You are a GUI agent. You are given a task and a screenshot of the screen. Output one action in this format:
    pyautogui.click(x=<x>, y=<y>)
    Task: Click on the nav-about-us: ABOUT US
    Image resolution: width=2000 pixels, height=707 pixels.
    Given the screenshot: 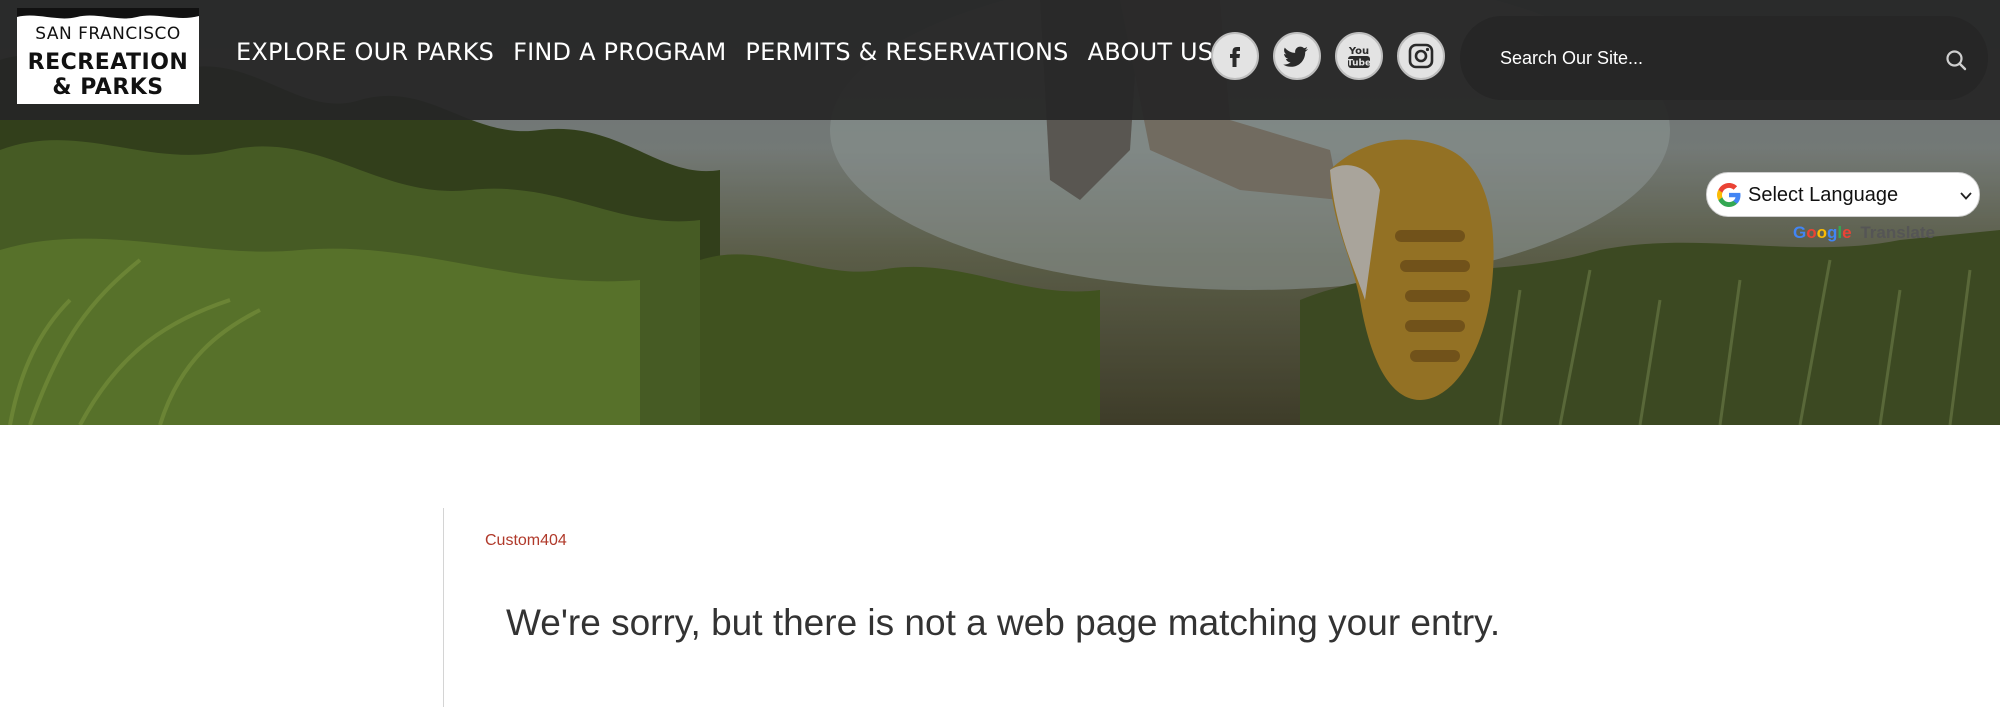 What is the action you would take?
    pyautogui.click(x=1151, y=52)
    